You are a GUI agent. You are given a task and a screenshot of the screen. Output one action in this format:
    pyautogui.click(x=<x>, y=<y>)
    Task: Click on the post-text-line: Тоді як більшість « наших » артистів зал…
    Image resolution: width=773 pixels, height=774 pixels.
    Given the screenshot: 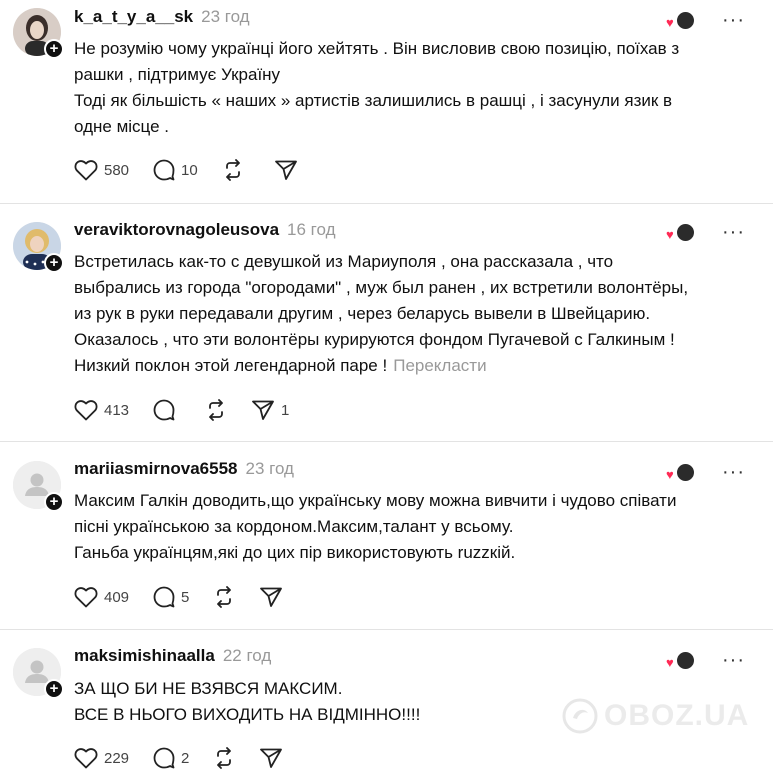 What is the action you would take?
    pyautogui.click(x=373, y=100)
    